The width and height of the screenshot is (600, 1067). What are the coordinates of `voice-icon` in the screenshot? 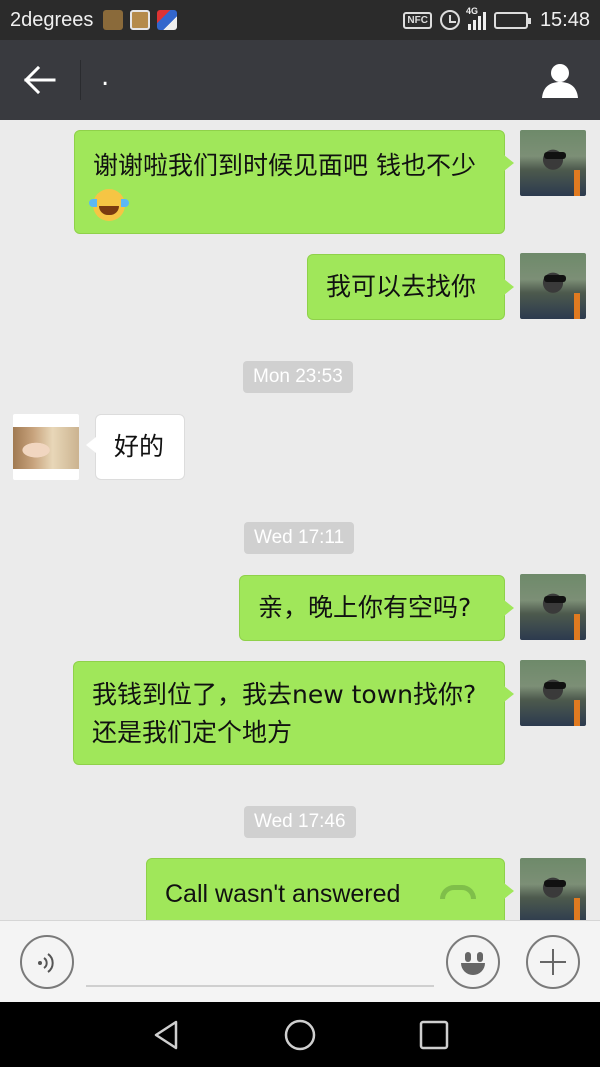 It's located at (46, 963).